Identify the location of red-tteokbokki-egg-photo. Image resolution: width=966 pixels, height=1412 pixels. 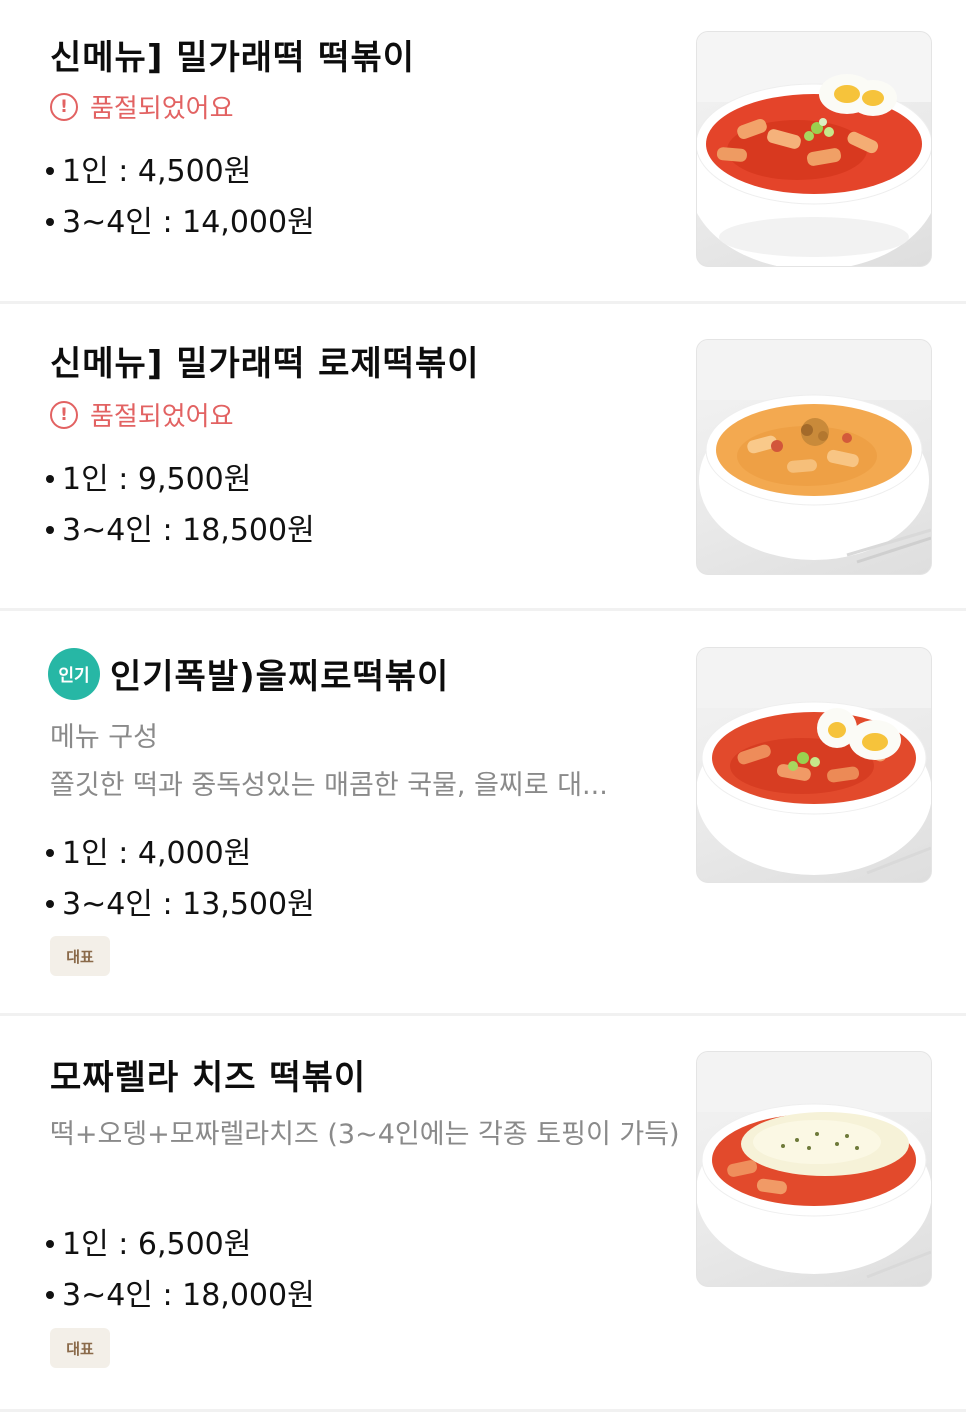
(814, 149).